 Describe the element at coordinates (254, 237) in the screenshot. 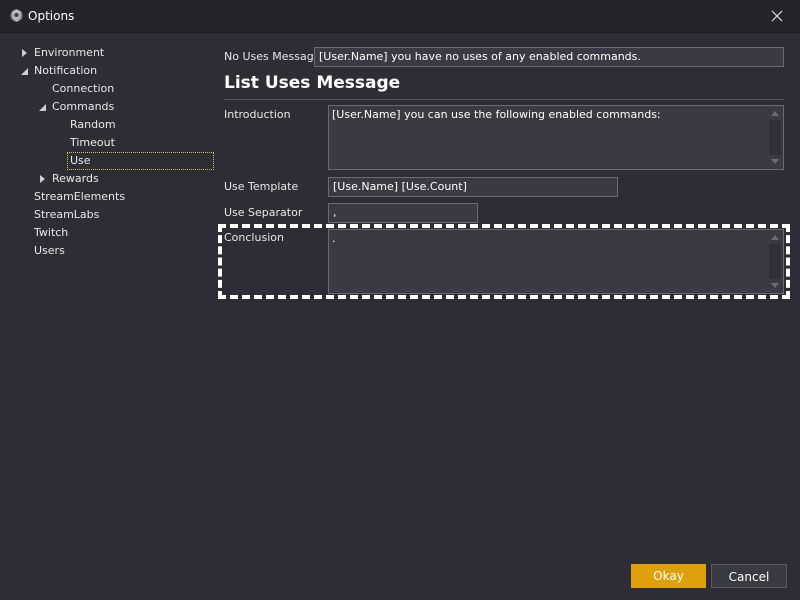

I see `conclusion-label: Conclusion` at that location.